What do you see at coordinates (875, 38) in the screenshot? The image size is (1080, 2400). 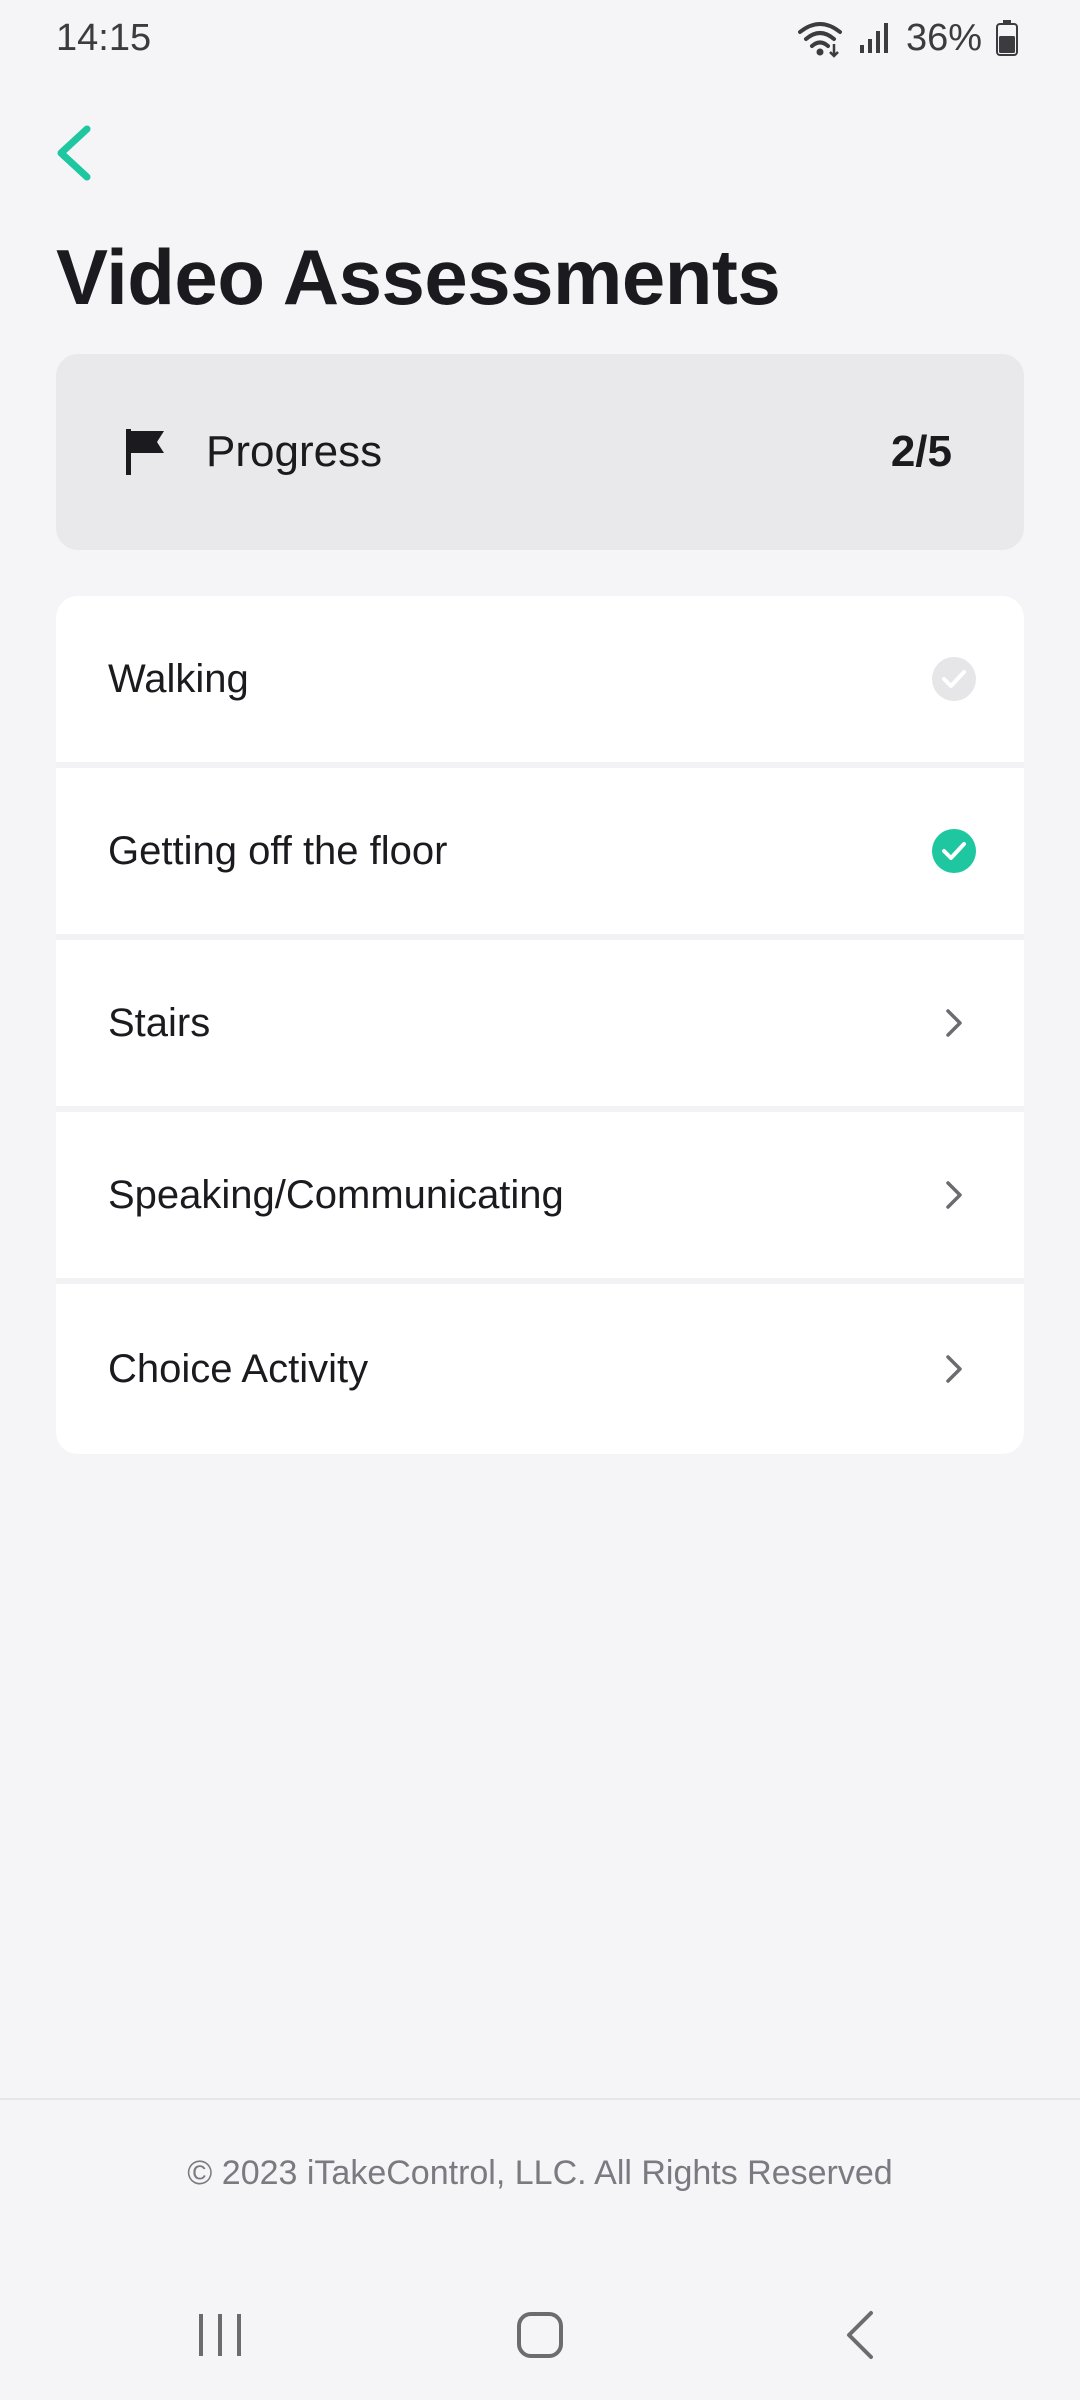 I see `signal-icon` at bounding box center [875, 38].